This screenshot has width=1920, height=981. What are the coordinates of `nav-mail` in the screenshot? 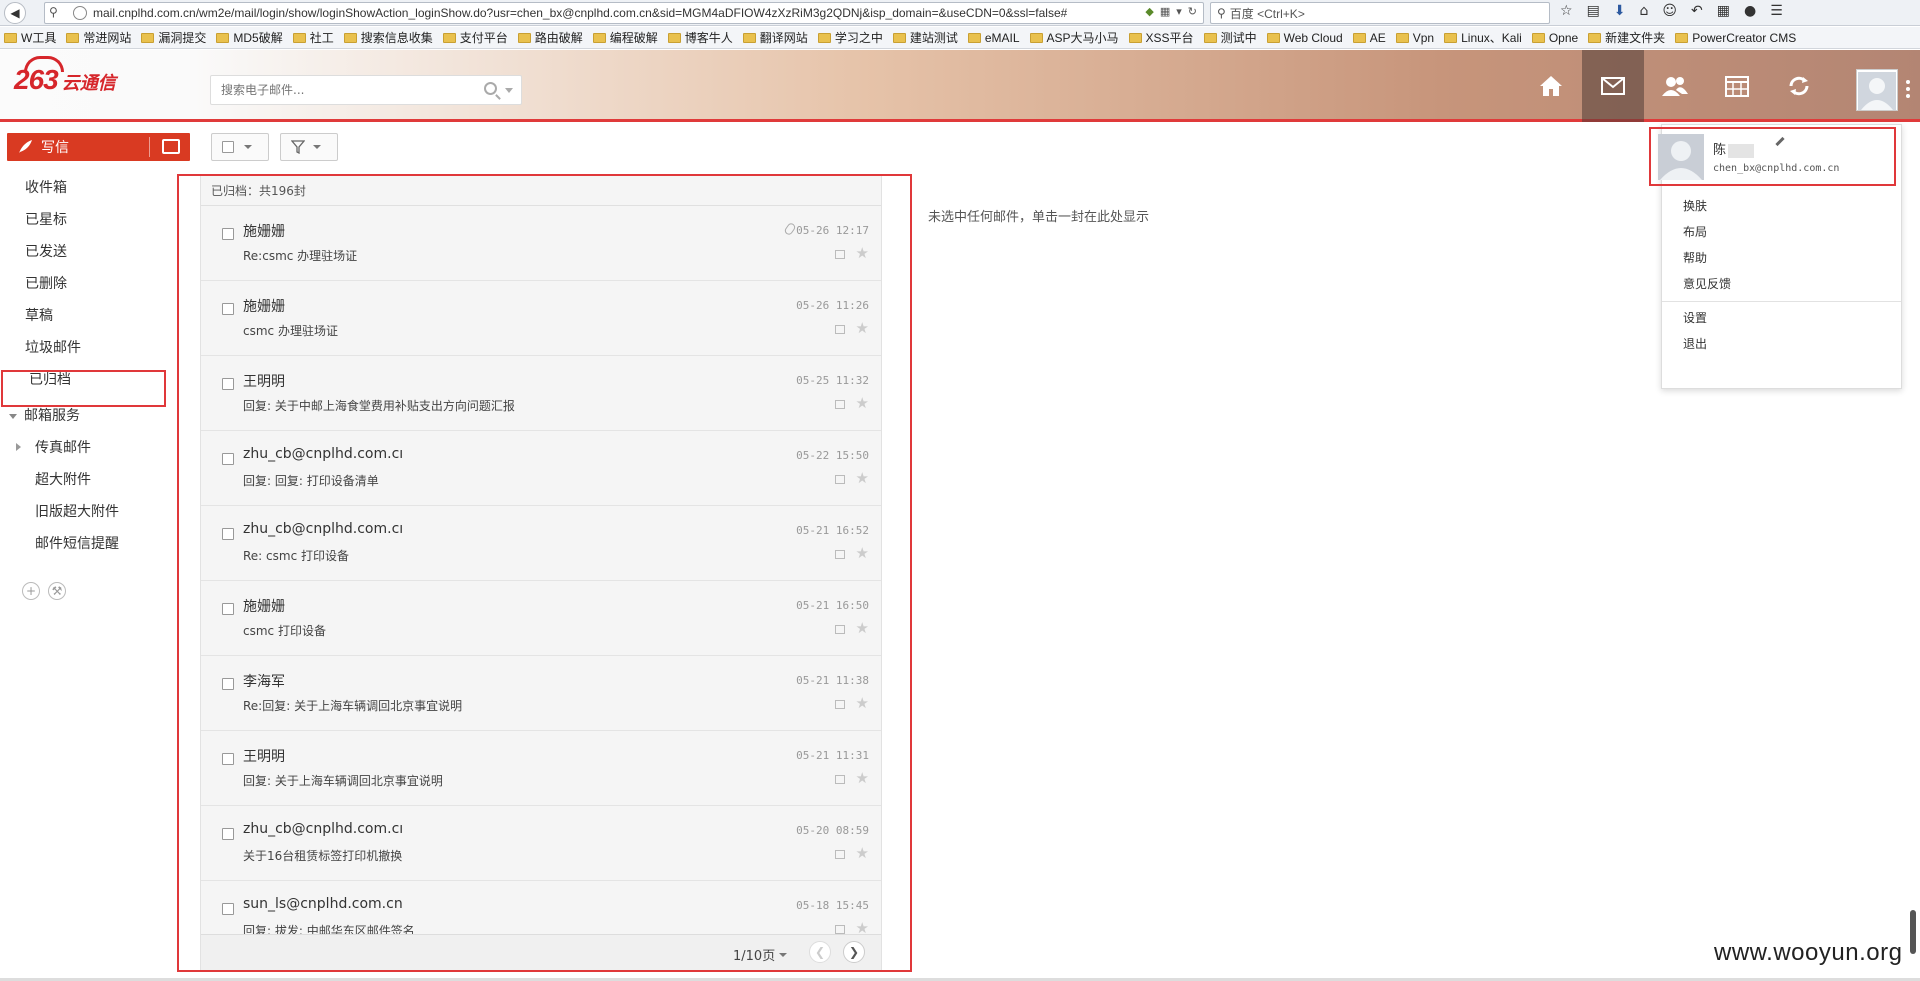 It's located at (1613, 86).